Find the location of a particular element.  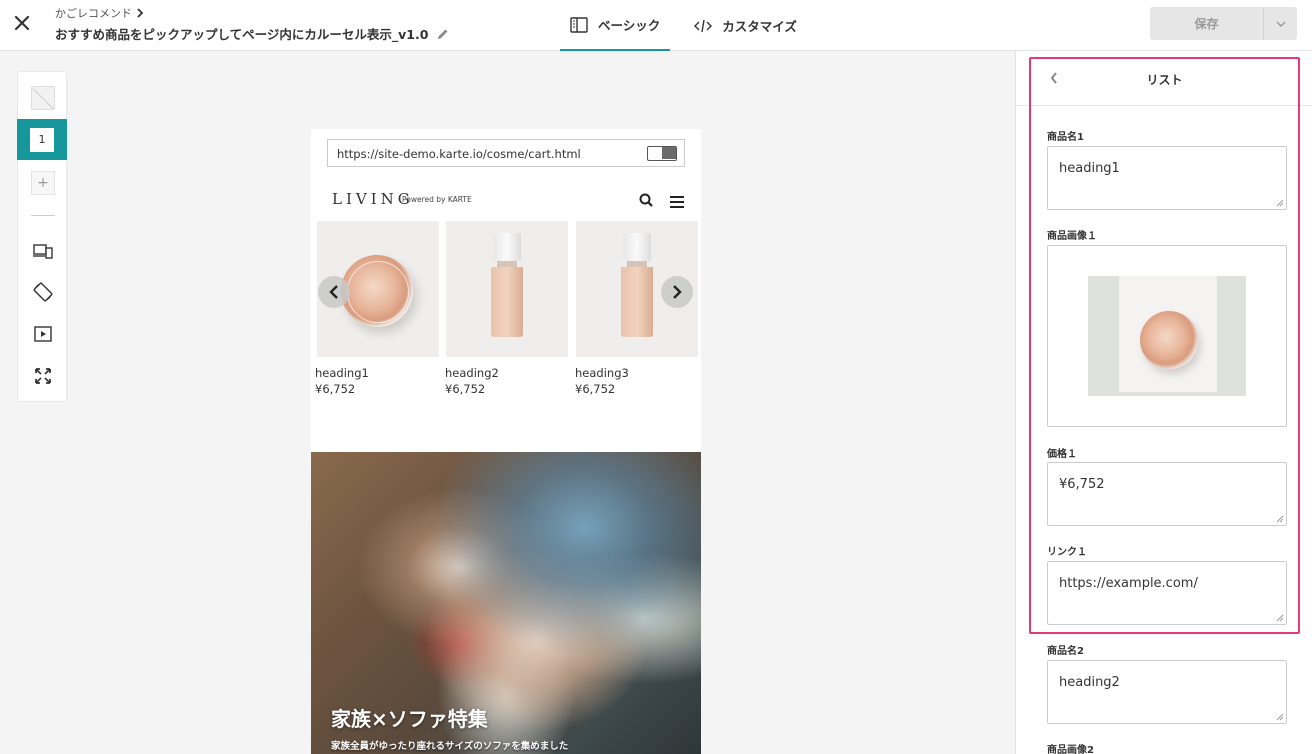

close-icon is located at coordinates (22, 23).